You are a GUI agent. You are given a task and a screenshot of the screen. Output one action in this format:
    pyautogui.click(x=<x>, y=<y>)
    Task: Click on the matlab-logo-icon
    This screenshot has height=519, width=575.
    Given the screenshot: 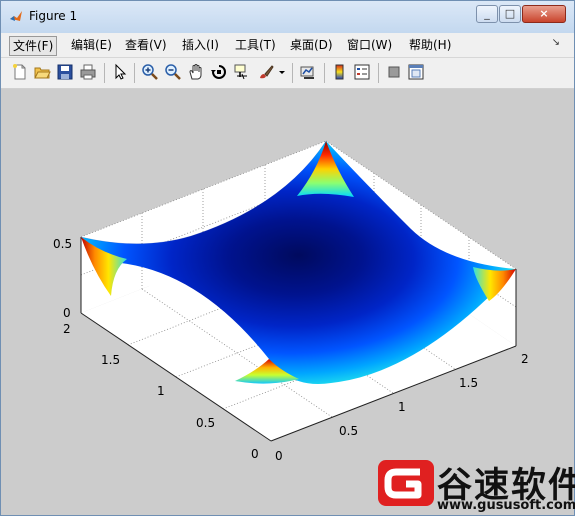 What is the action you would take?
    pyautogui.click(x=16, y=16)
    